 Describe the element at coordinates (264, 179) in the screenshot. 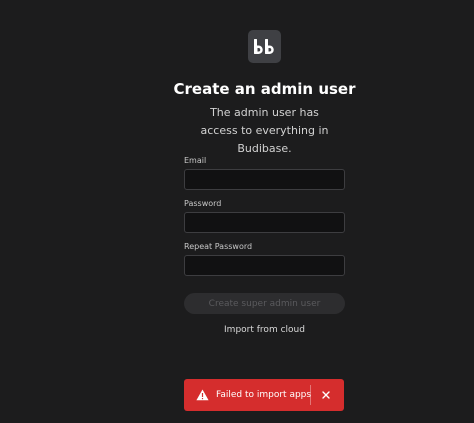

I see `email-field` at that location.